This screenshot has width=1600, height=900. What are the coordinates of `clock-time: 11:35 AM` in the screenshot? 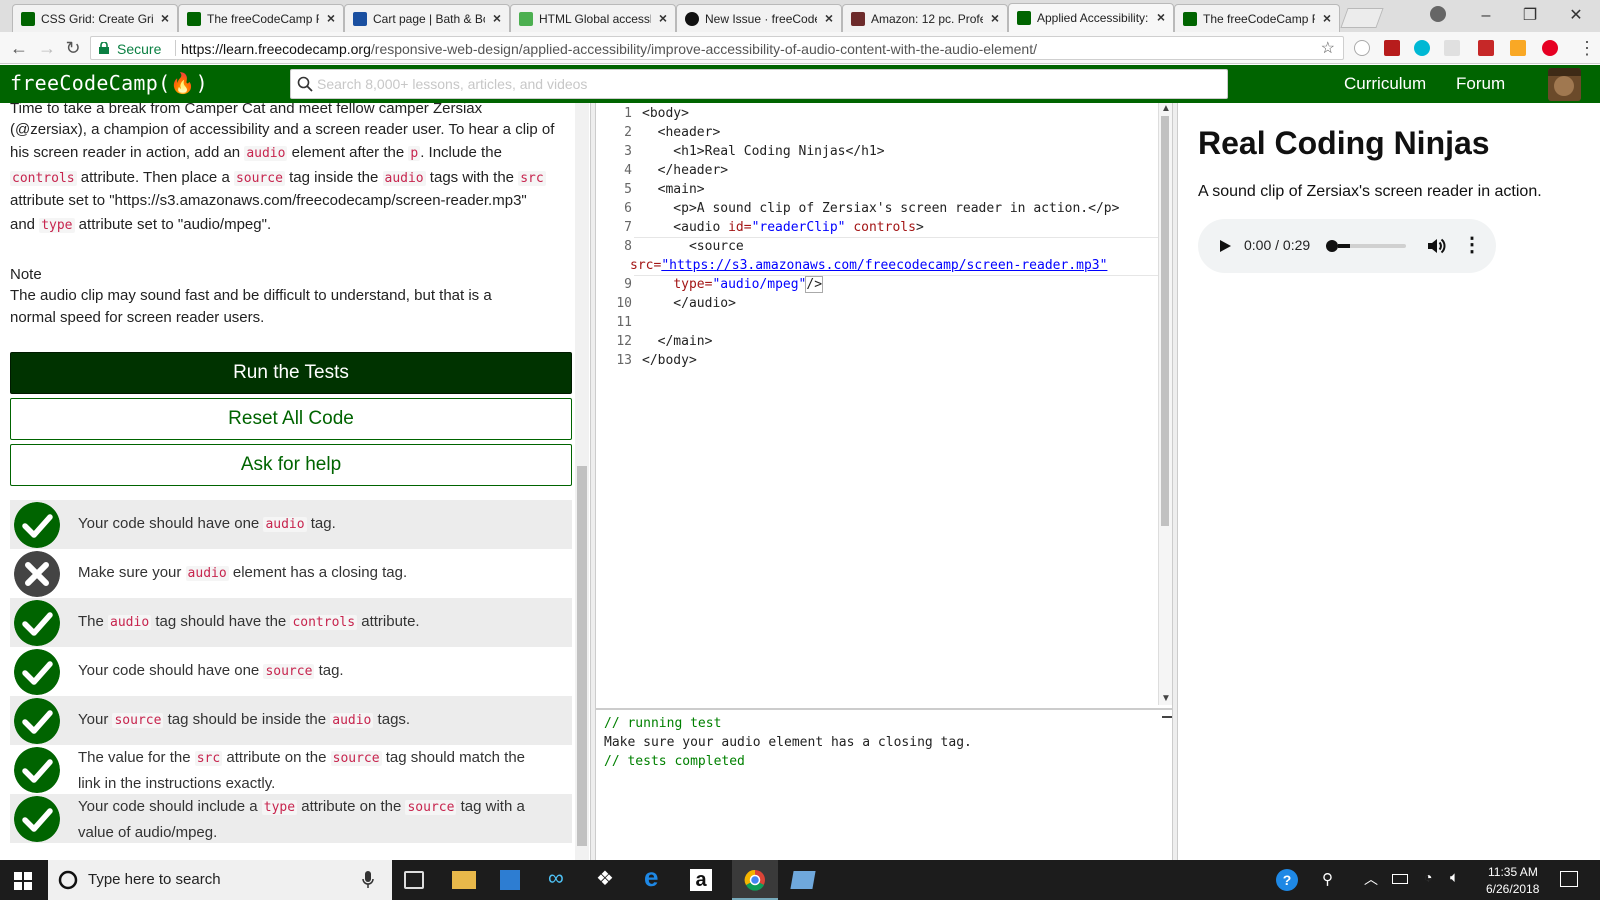 It's located at (1513, 872).